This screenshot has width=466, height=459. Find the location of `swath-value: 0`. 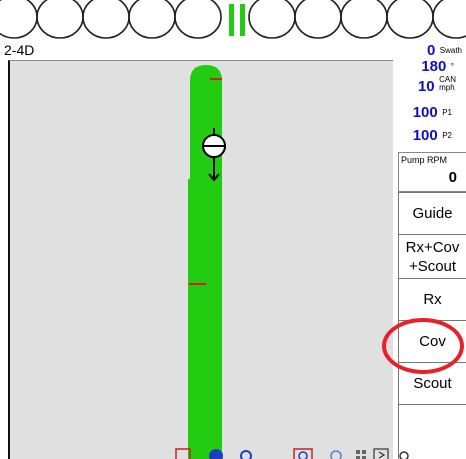

swath-value: 0 is located at coordinates (431, 50).